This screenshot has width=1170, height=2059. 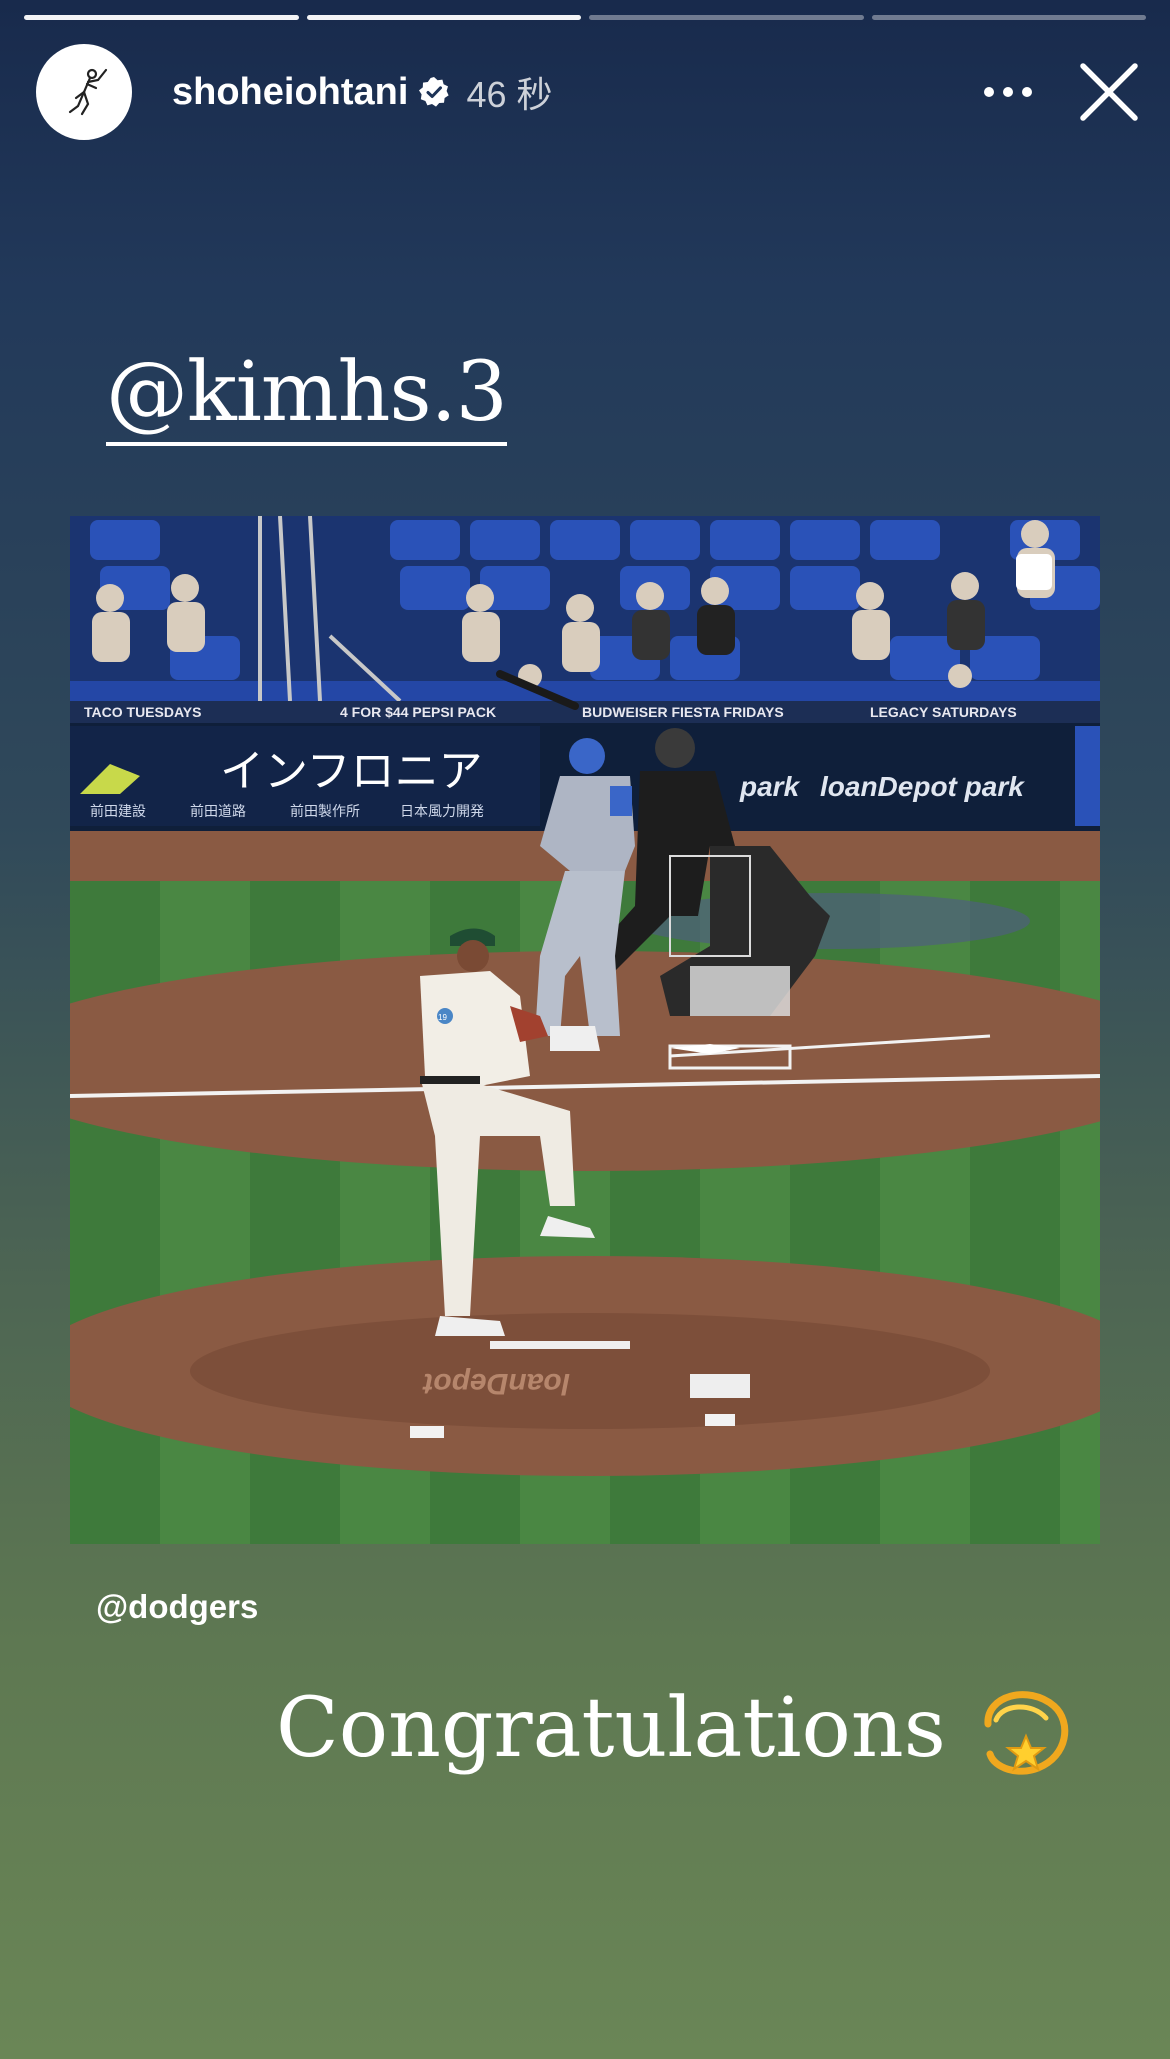 What do you see at coordinates (418, 712) in the screenshot?
I see `banner-pepsi: 4 FOR $44 PEPSI PACK` at bounding box center [418, 712].